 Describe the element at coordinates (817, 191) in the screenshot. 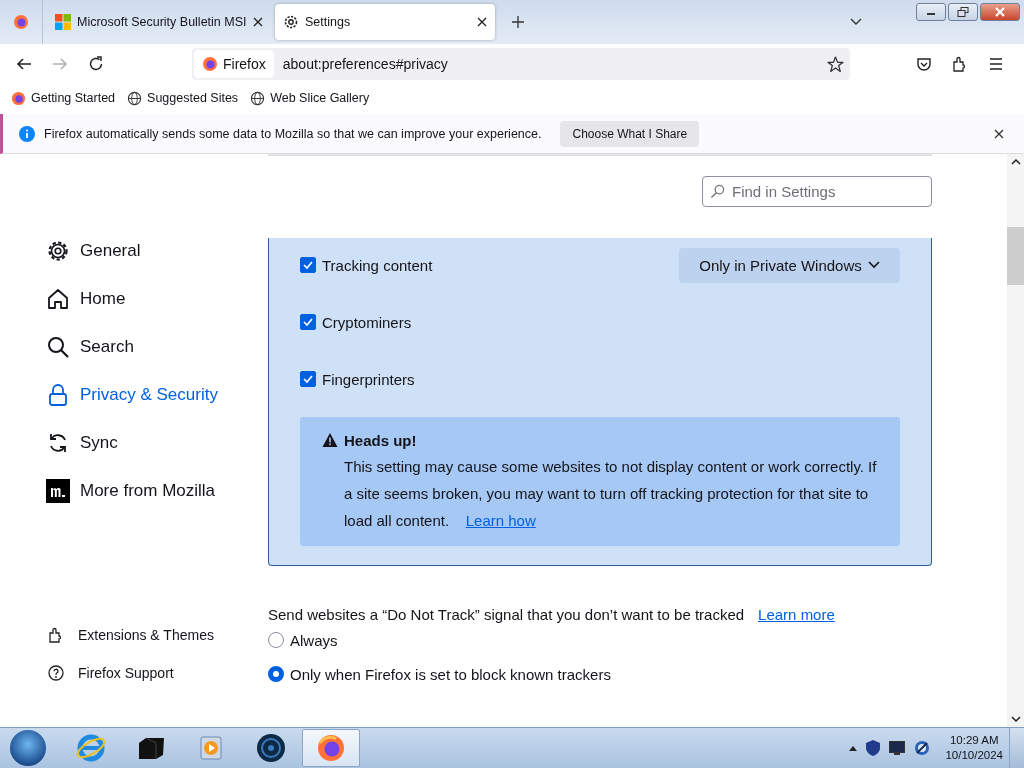

I see `search-field: Find in Settings` at that location.